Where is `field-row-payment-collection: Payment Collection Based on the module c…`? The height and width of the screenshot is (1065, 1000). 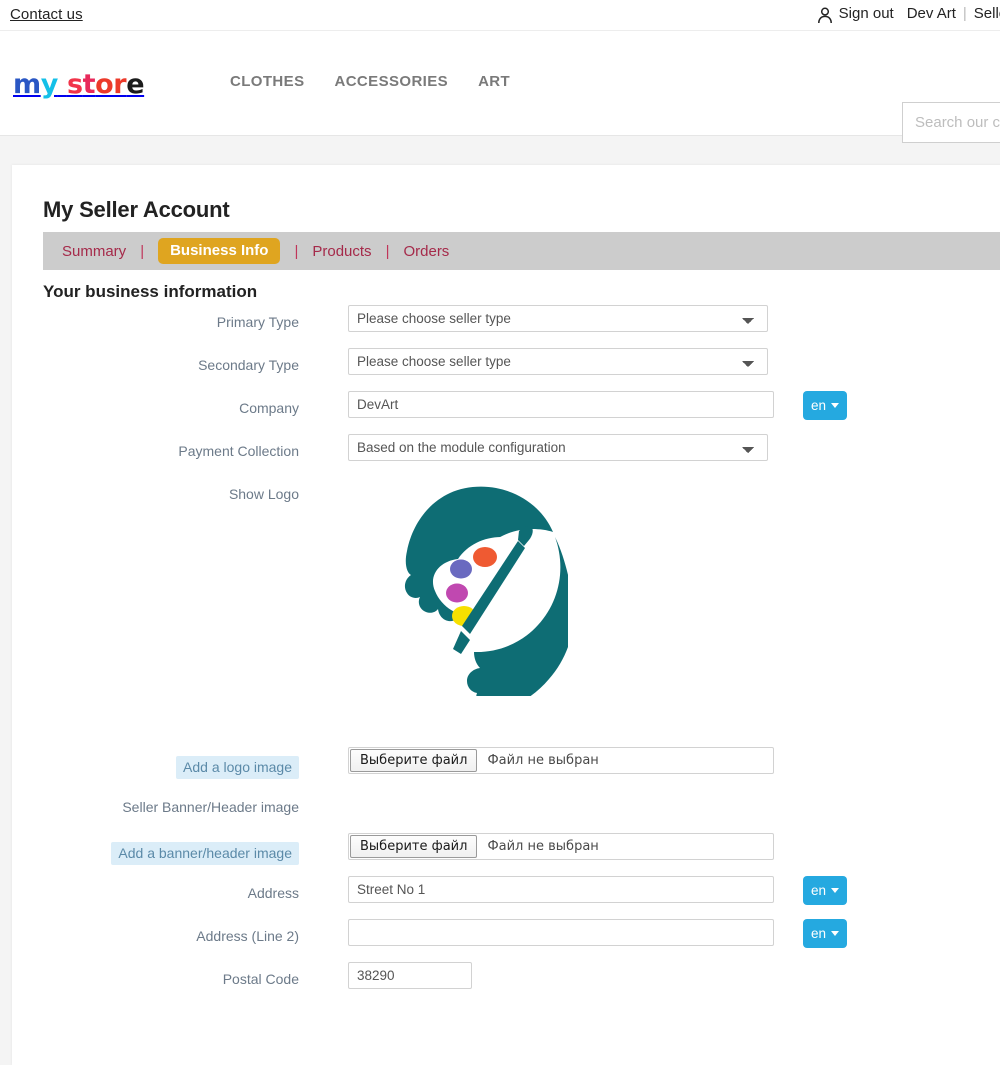
field-row-payment-collection: Payment Collection Based on the module c… is located at coordinates (506, 455).